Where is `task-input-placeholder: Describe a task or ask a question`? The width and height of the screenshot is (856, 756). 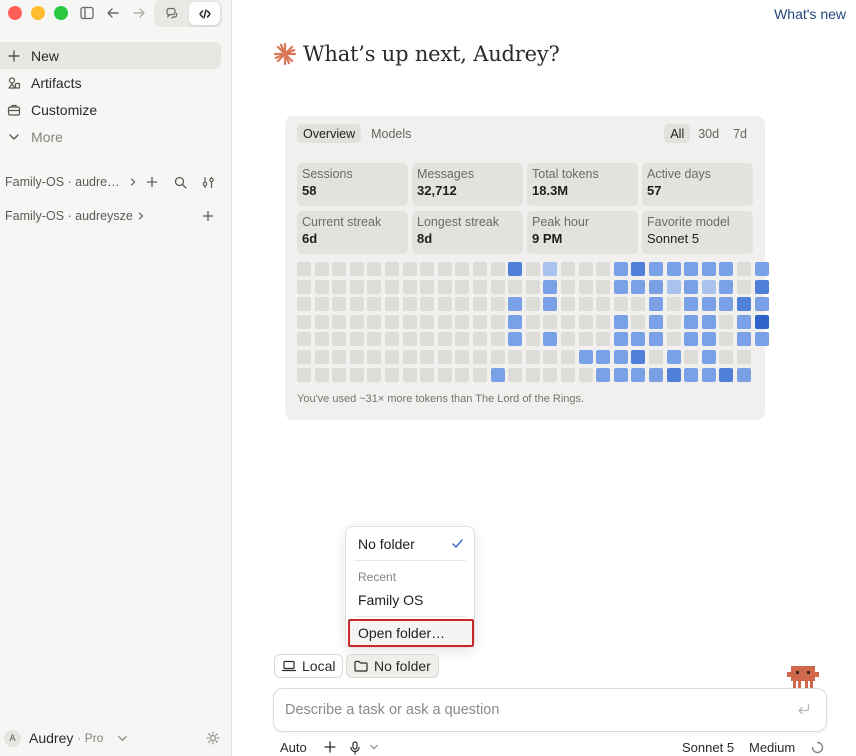
task-input-placeholder: Describe a task or ask a question is located at coordinates (392, 710).